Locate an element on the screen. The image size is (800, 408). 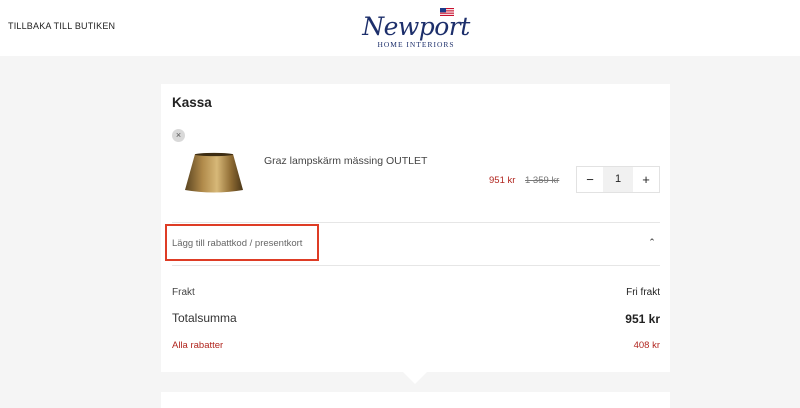
back-to-store-link: TILLBAKA TILL BUTIKEN is located at coordinates (61, 26).